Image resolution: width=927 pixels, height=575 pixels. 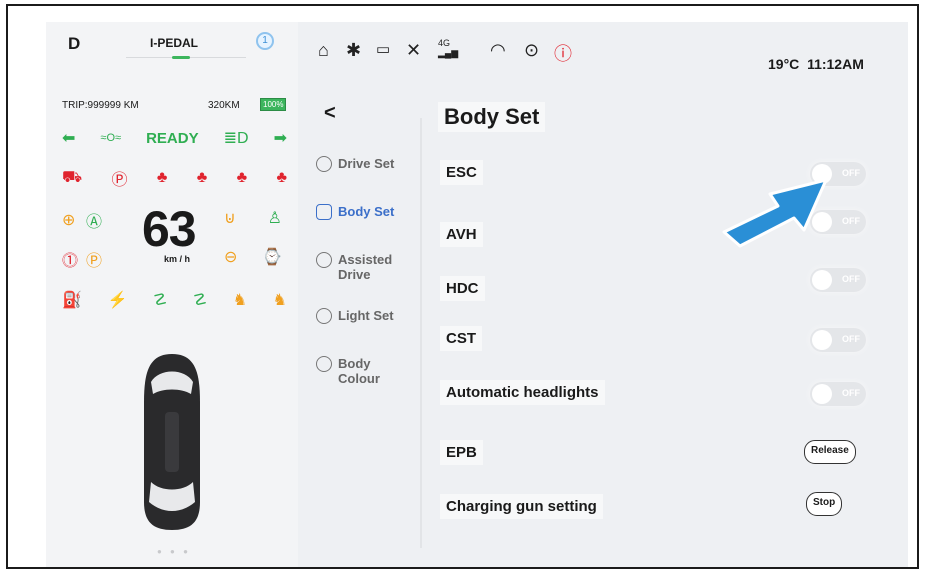 What do you see at coordinates (162, 177) in the screenshot?
I see `seatbelt-1-icon: ♣` at bounding box center [162, 177].